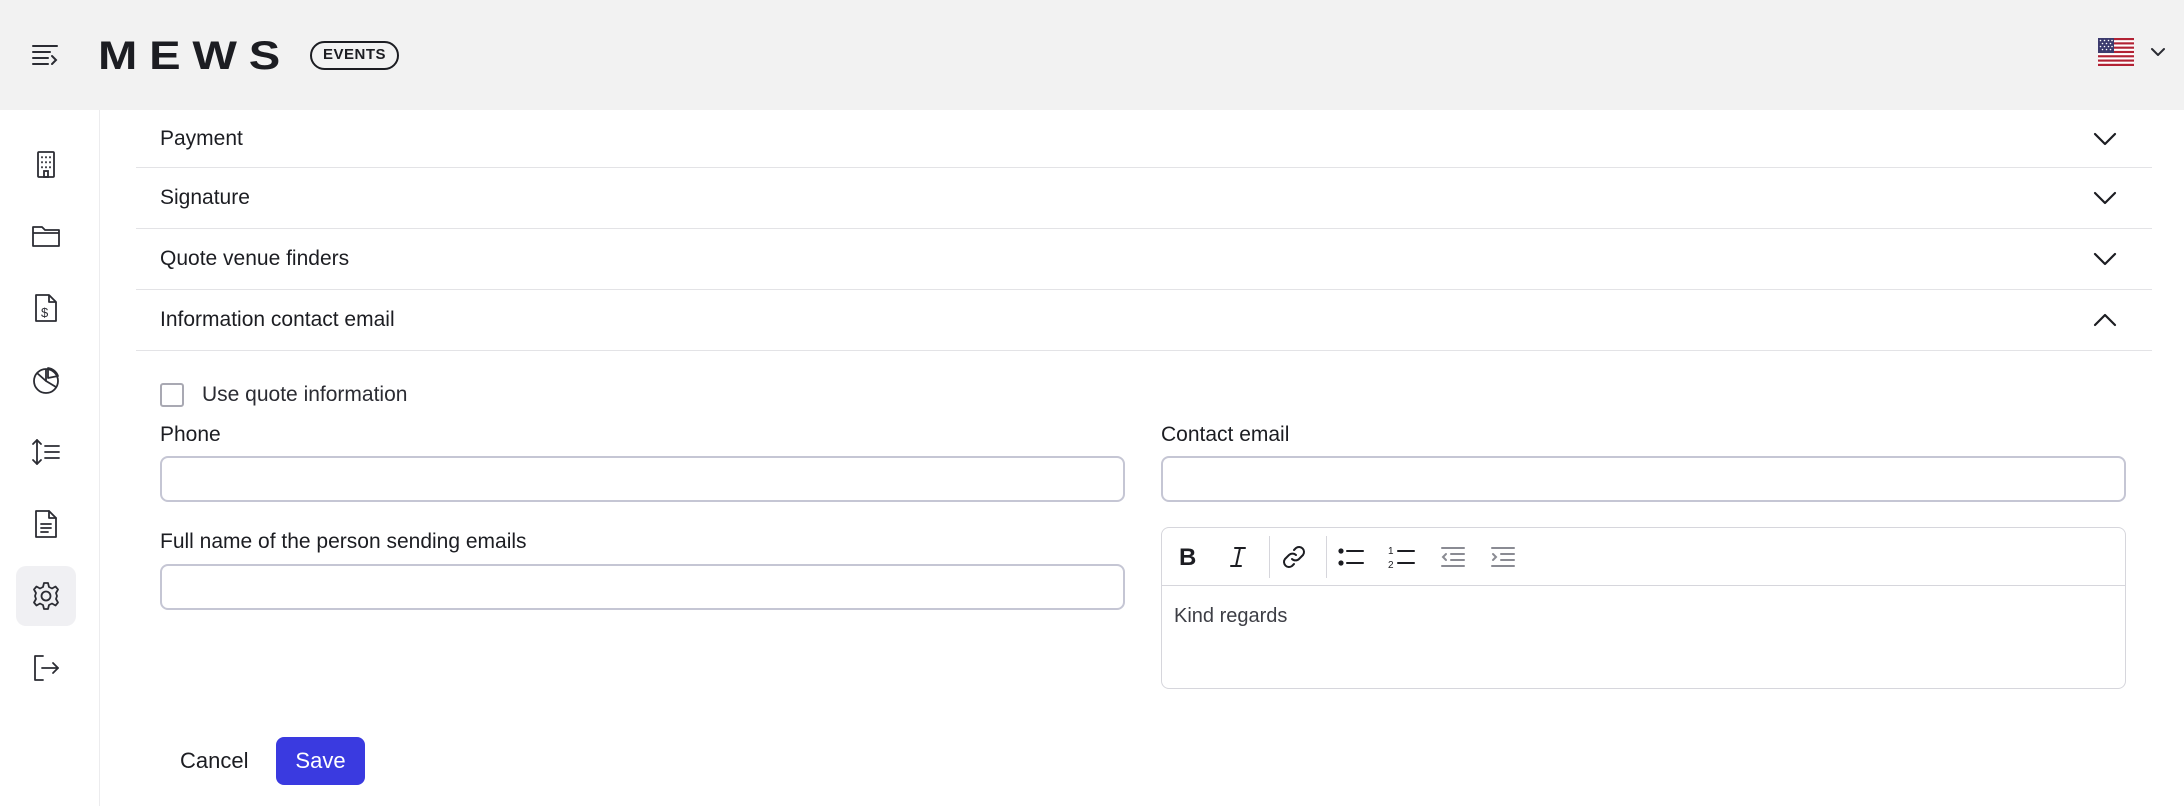  I want to click on bullet-list-button, so click(1351, 557).